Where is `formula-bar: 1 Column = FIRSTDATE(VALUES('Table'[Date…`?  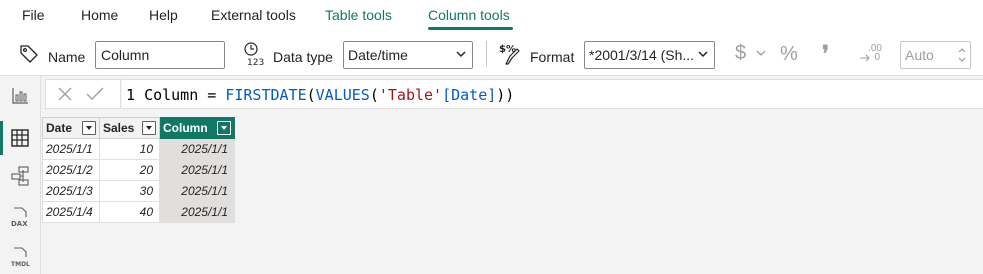 formula-bar: 1 Column = FIRSTDATE(VALUES('Table'[Date… is located at coordinates (552, 94).